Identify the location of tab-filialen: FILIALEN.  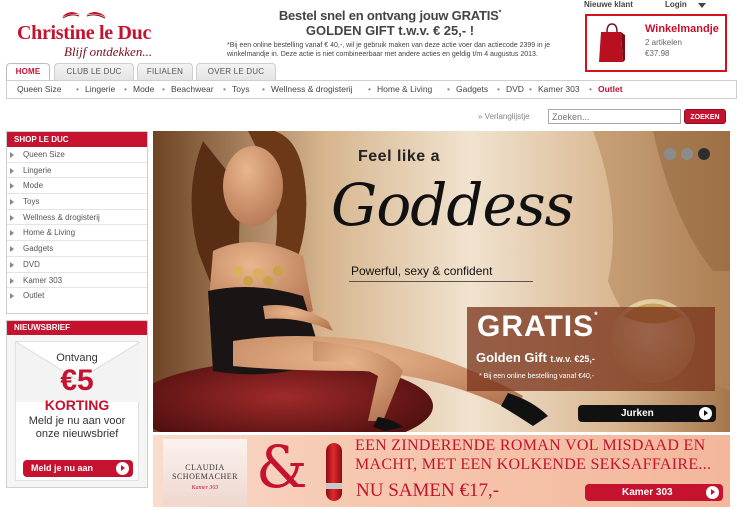
(165, 71).